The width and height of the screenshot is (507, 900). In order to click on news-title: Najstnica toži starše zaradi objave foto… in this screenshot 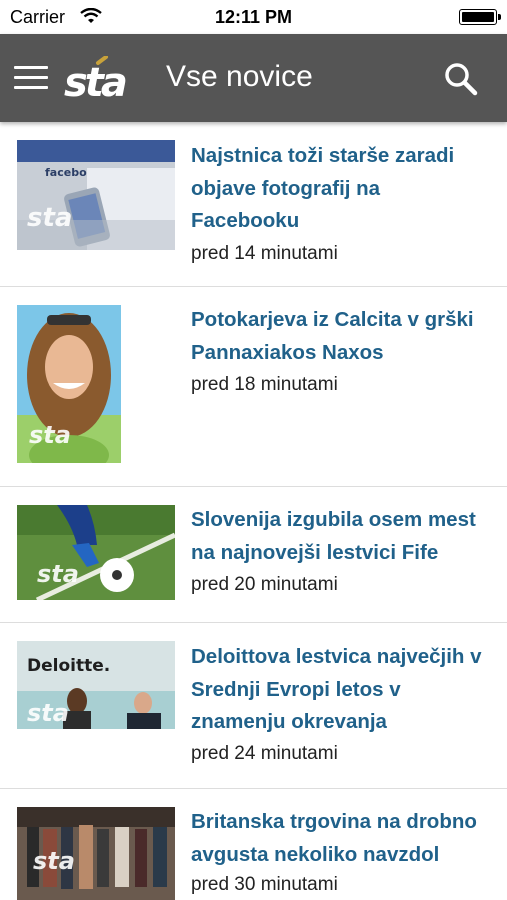, I will do `click(341, 189)`.